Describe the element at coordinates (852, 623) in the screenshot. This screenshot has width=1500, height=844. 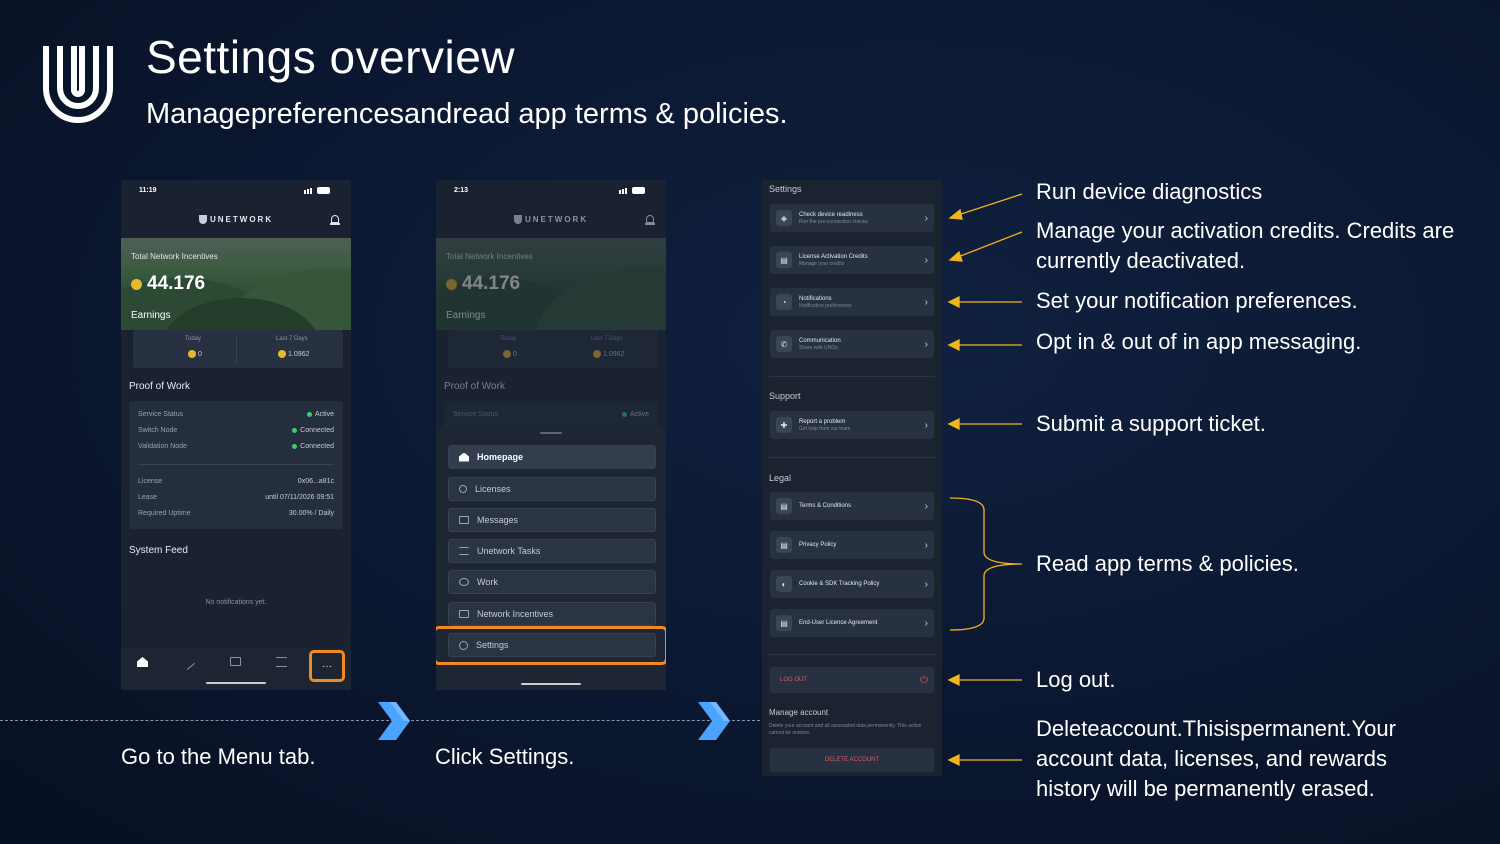
I see `legal-item-eula: ▤ End-User Licence Agreement ›` at that location.